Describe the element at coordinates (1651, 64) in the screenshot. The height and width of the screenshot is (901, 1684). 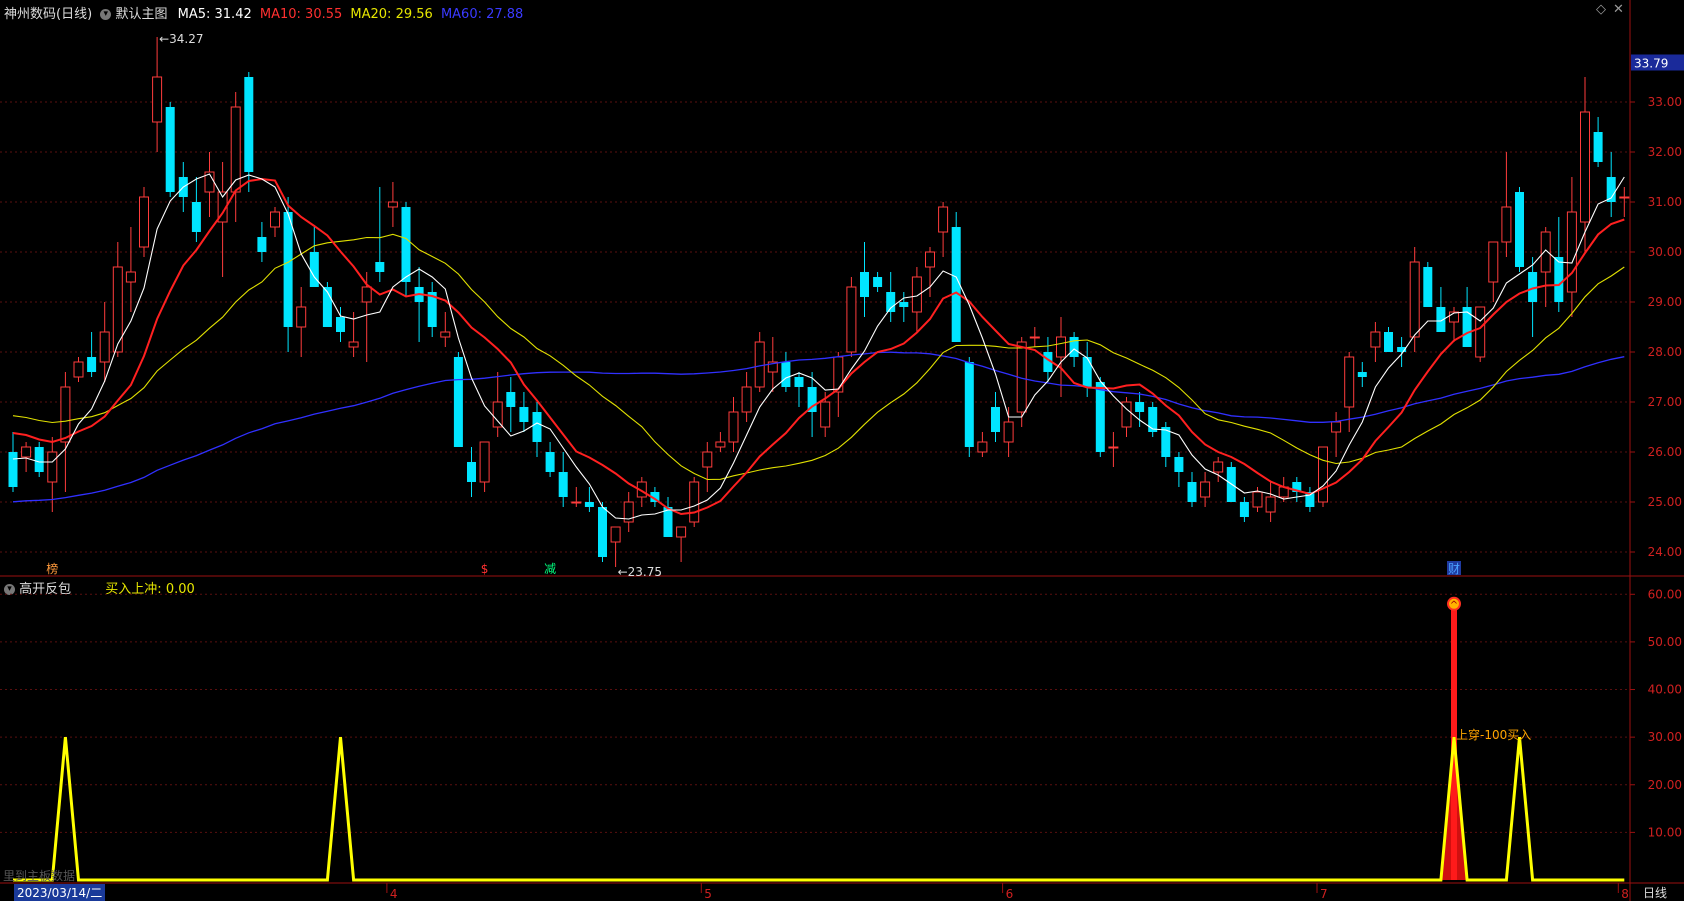
I see `current-price-tag: 33.79` at that location.